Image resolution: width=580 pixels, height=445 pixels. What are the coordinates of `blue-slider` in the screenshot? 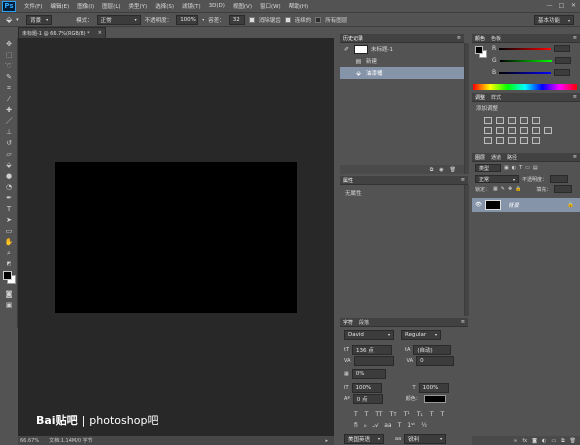 It's located at (525, 72).